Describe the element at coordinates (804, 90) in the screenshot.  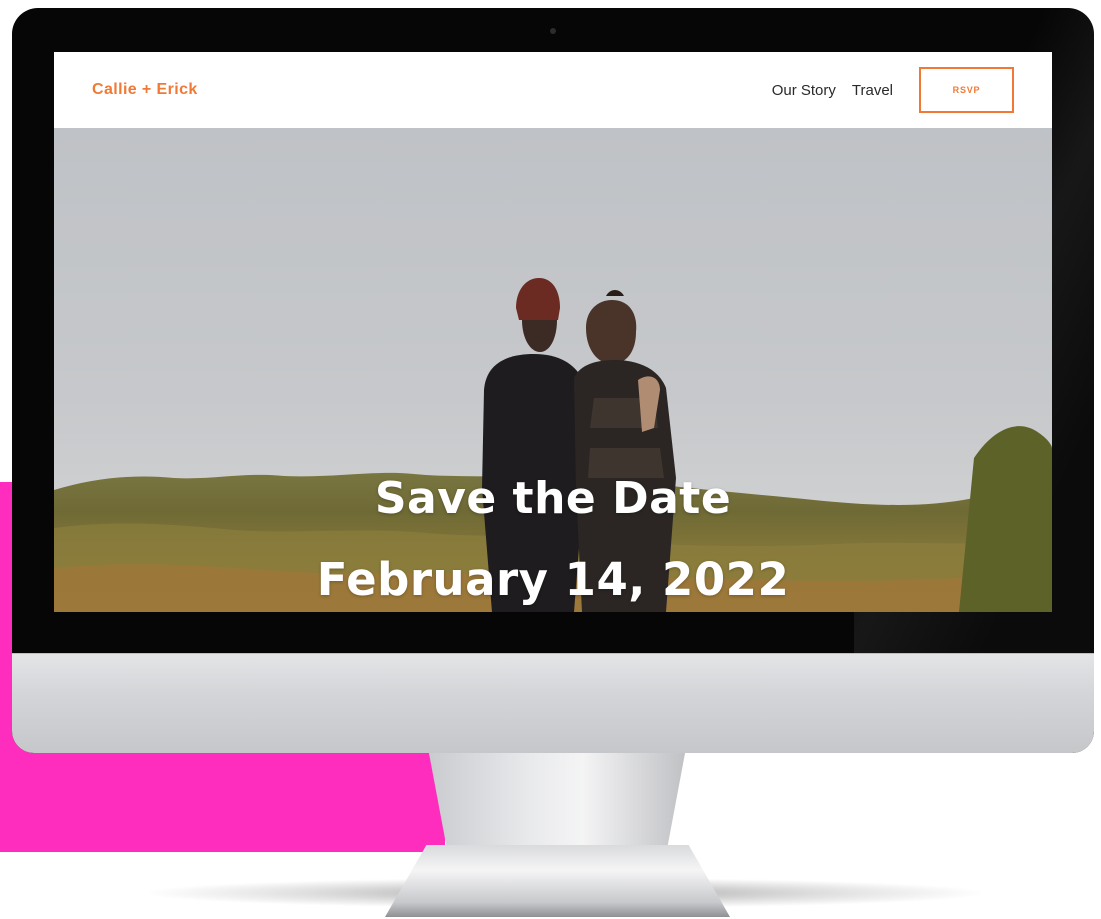
I see `nav-link-our-story: Our Story` at that location.